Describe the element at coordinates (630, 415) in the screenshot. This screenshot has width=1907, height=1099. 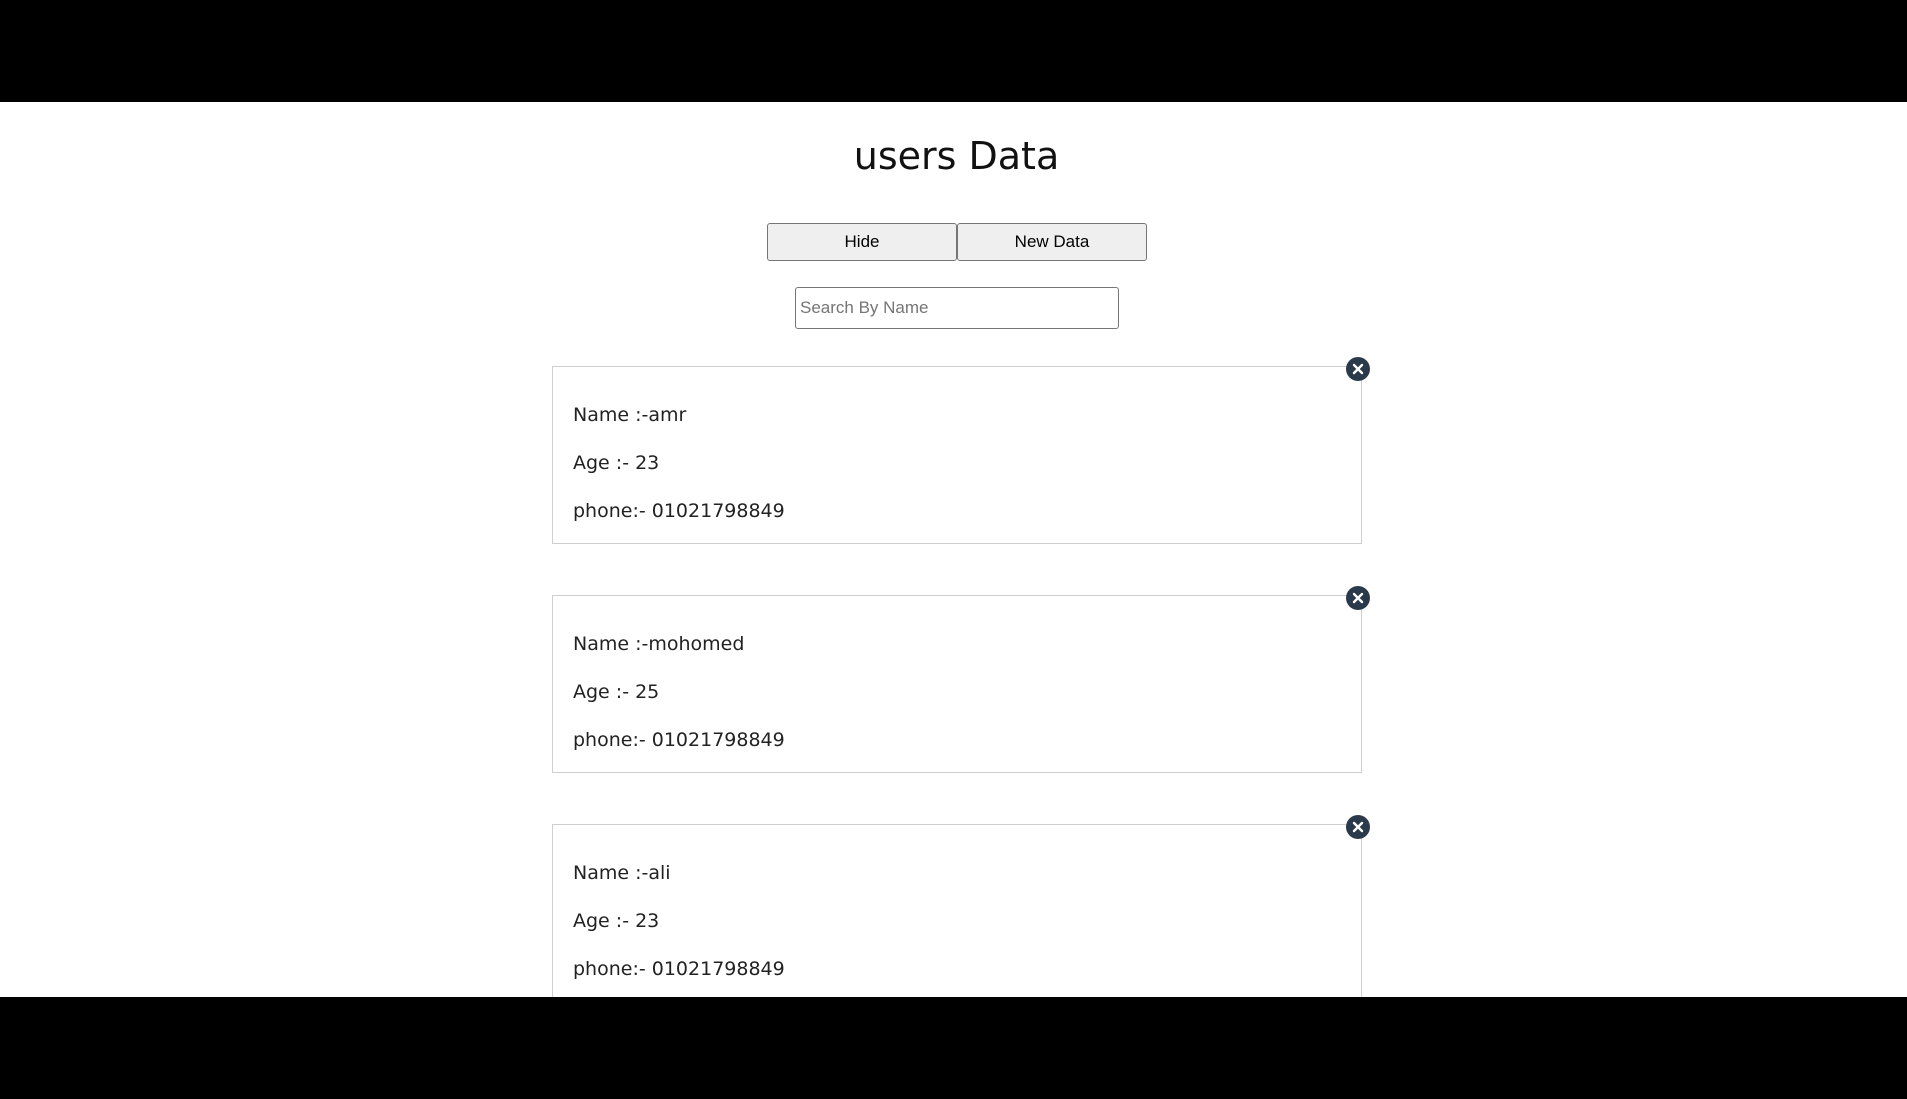
I see `user-name: Name :-amr` at that location.